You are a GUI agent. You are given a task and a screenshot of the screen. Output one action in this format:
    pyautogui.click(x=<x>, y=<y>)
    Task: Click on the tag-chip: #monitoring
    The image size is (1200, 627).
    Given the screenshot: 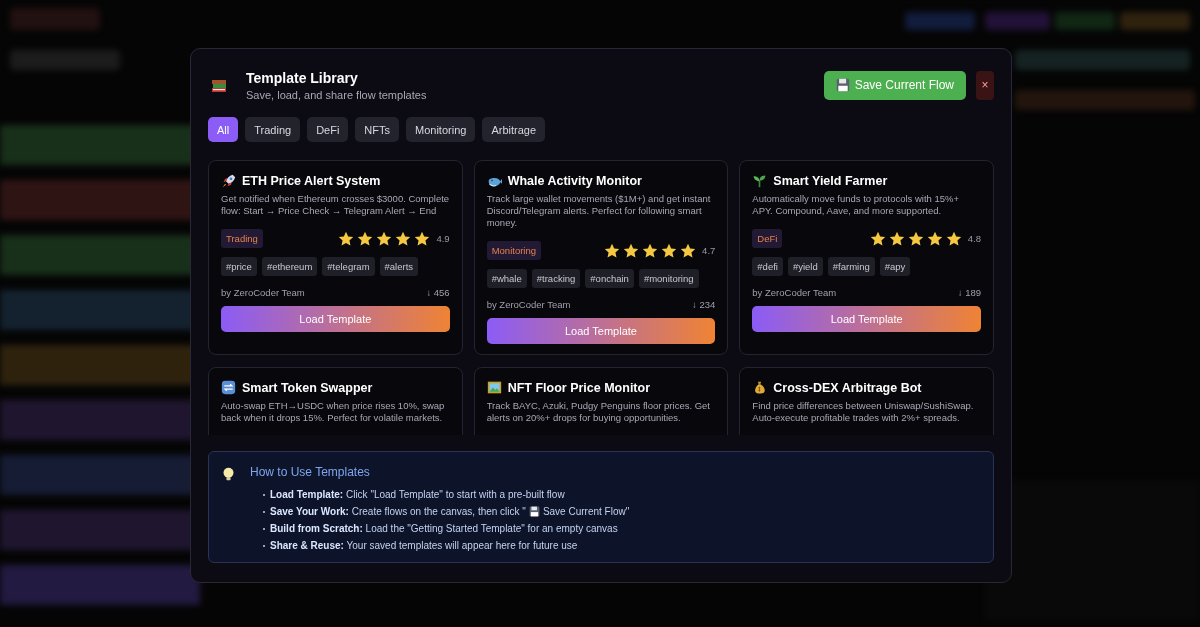 What is the action you would take?
    pyautogui.click(x=668, y=278)
    